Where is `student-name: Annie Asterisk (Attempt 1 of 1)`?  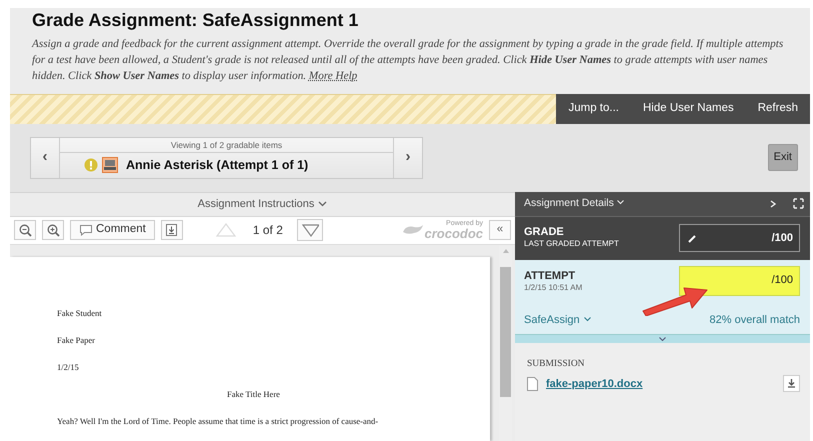 student-name: Annie Asterisk (Attempt 1 of 1) is located at coordinates (217, 165).